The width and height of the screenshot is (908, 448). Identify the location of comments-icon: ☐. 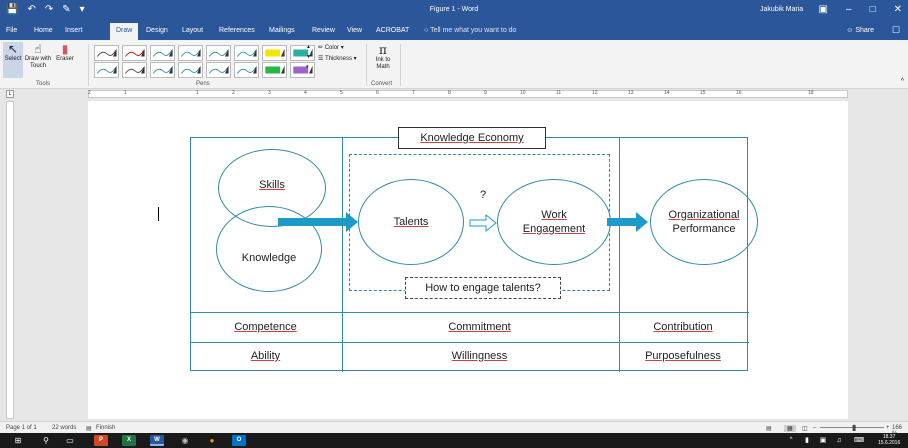
(896, 30).